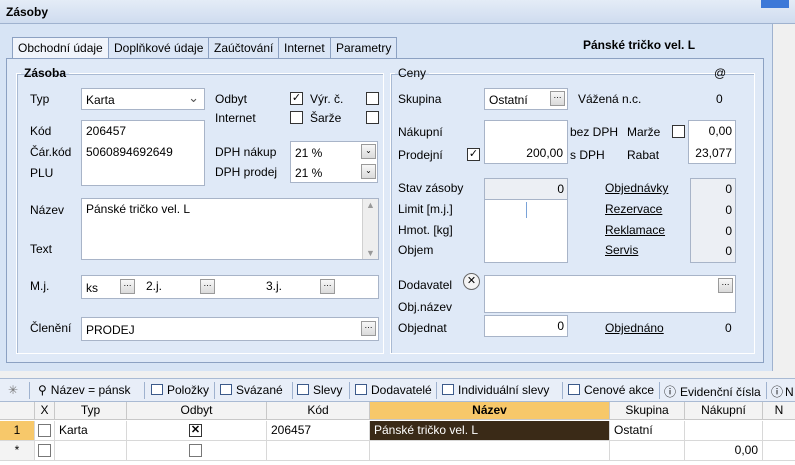 The height and width of the screenshot is (465, 795). Describe the element at coordinates (318, 451) in the screenshot. I see `new-cell-kod` at that location.